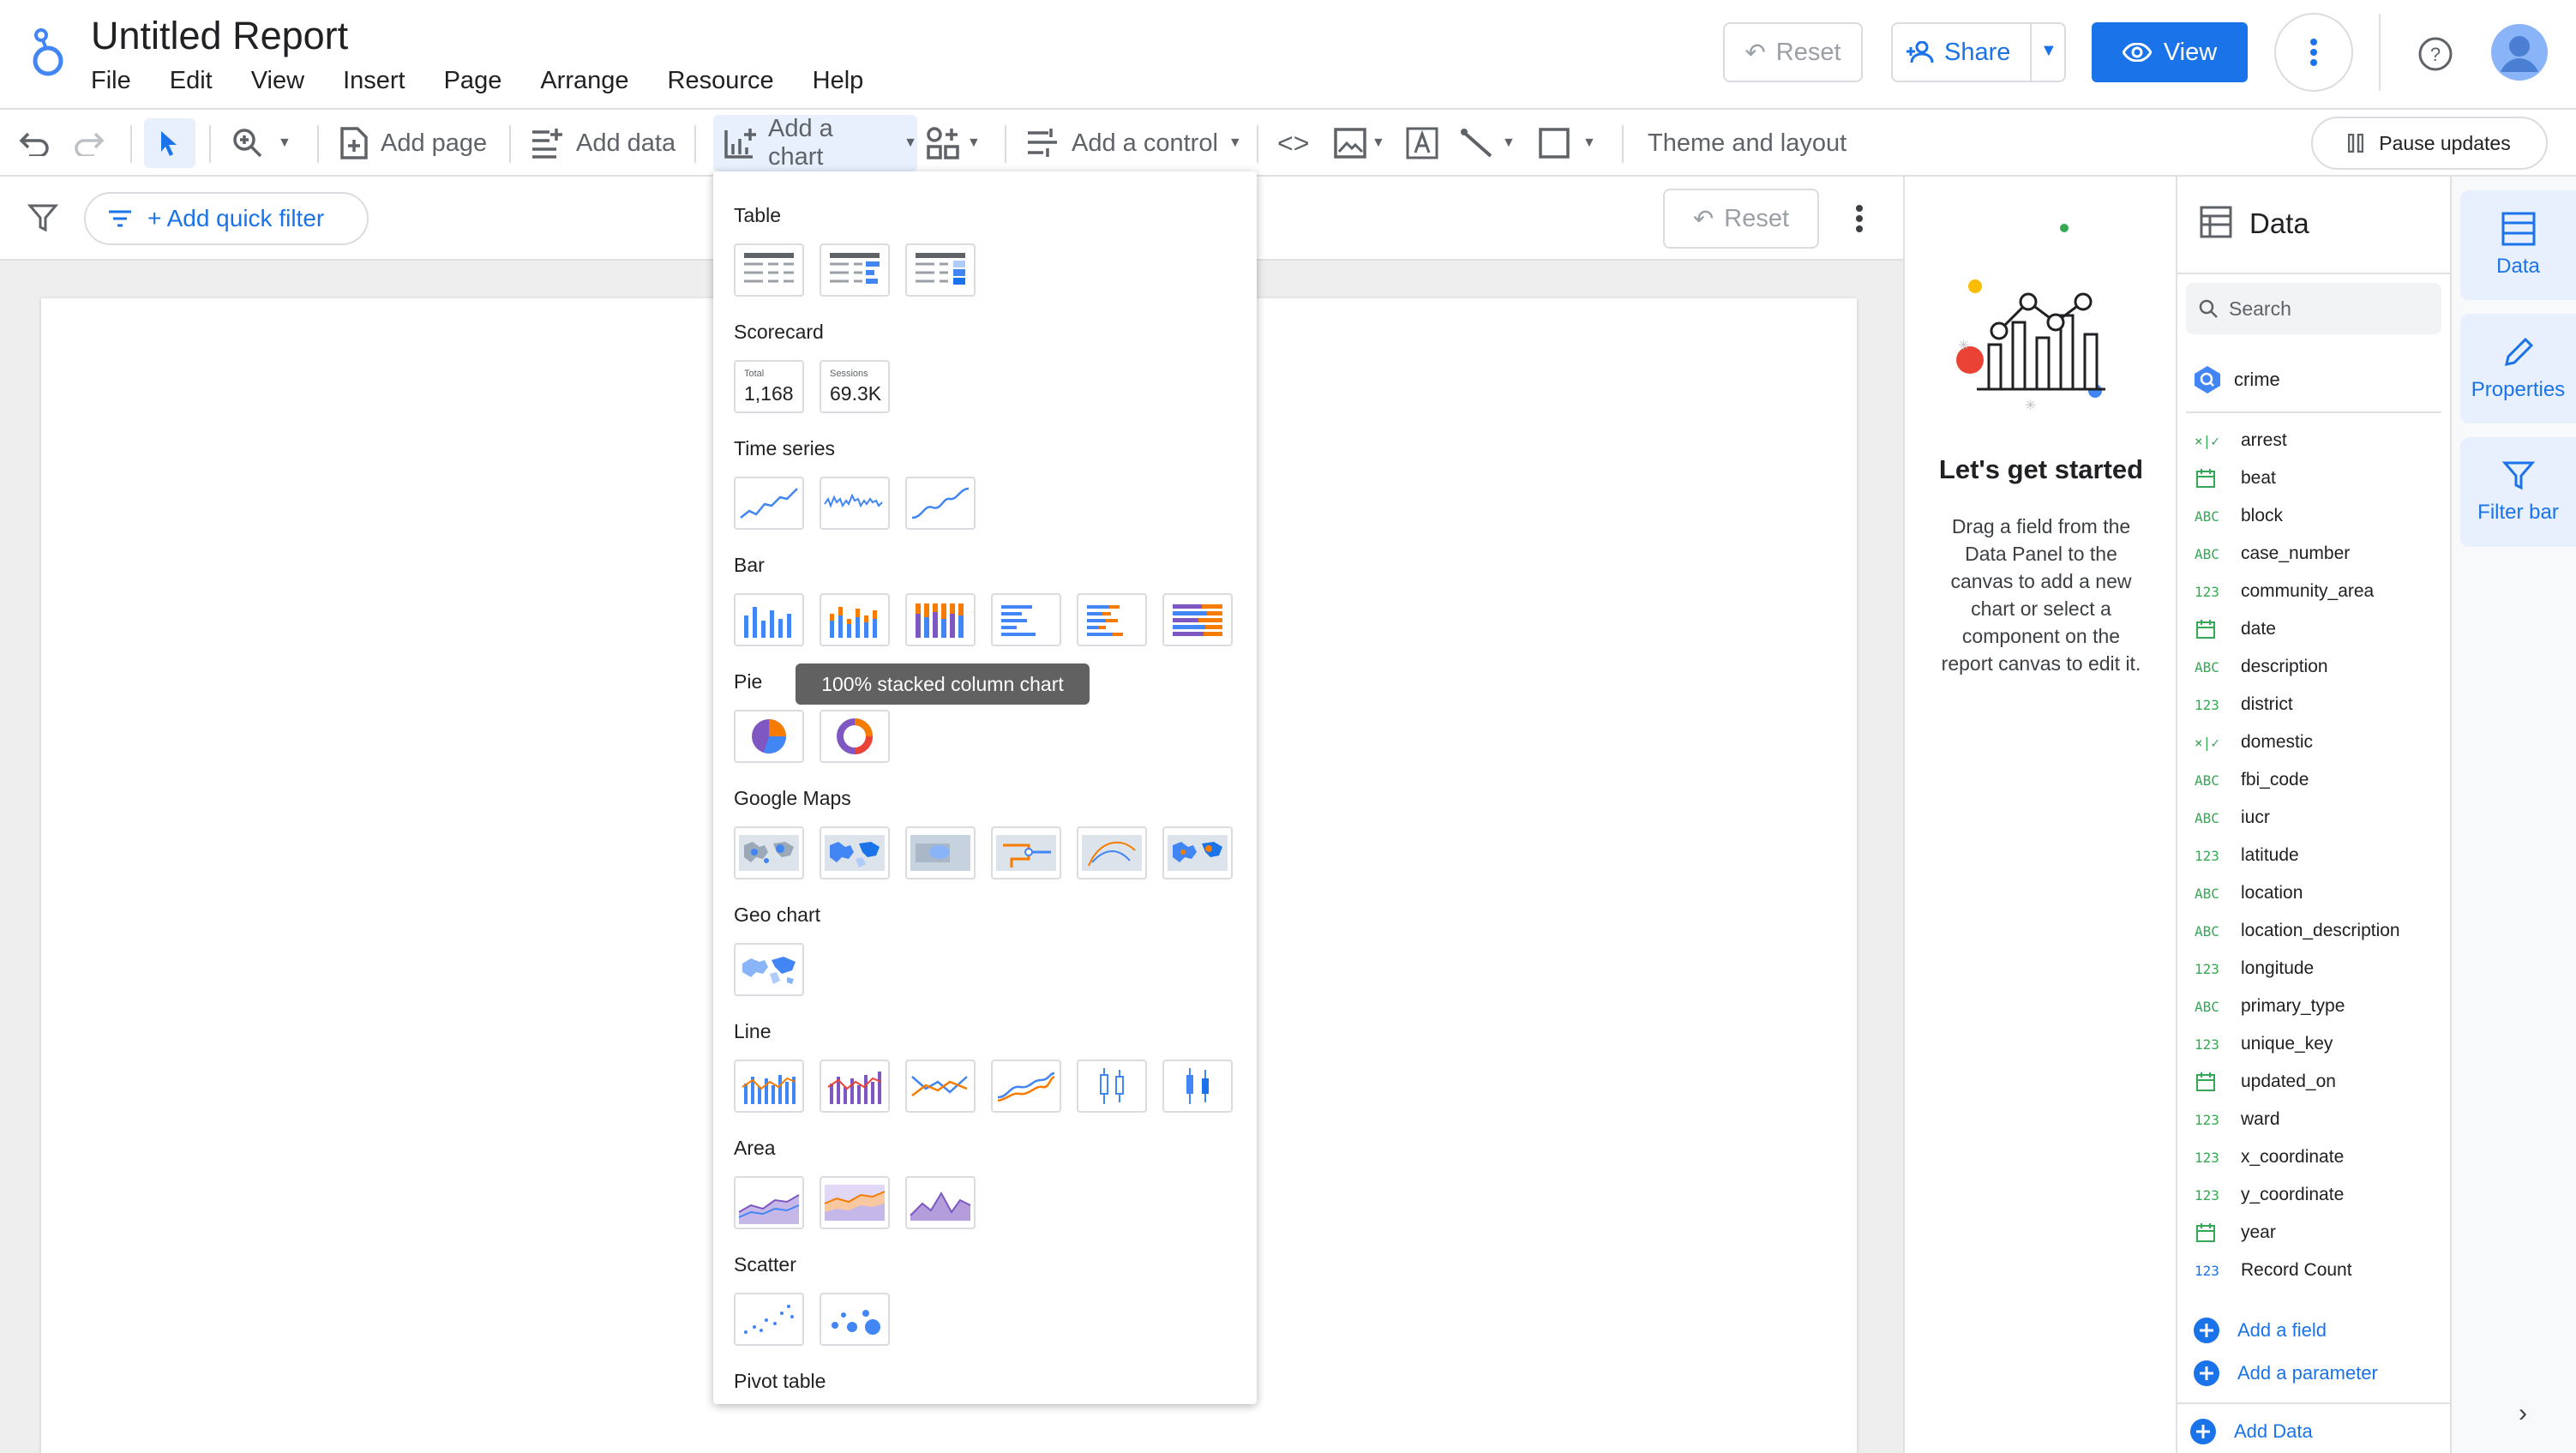 Image resolution: width=2576 pixels, height=1453 pixels. I want to click on table-heatmap-chart-option, so click(940, 270).